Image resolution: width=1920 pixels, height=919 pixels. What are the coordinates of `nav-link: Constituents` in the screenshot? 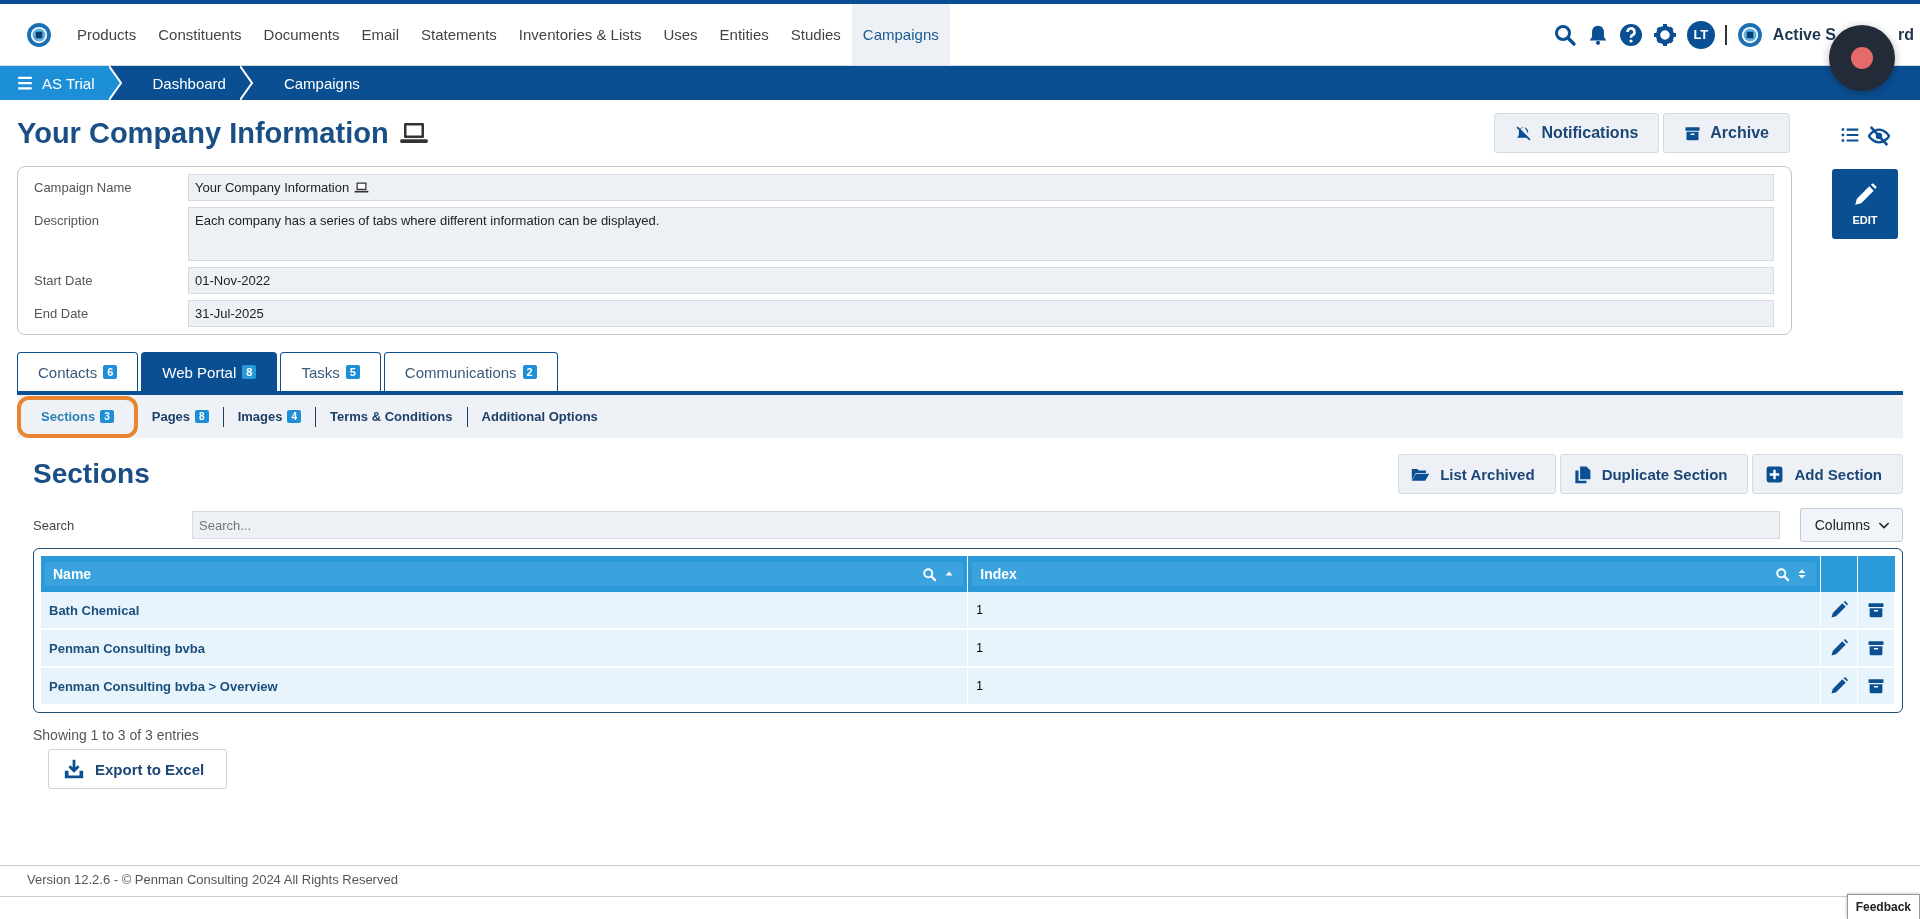 It's located at (200, 34).